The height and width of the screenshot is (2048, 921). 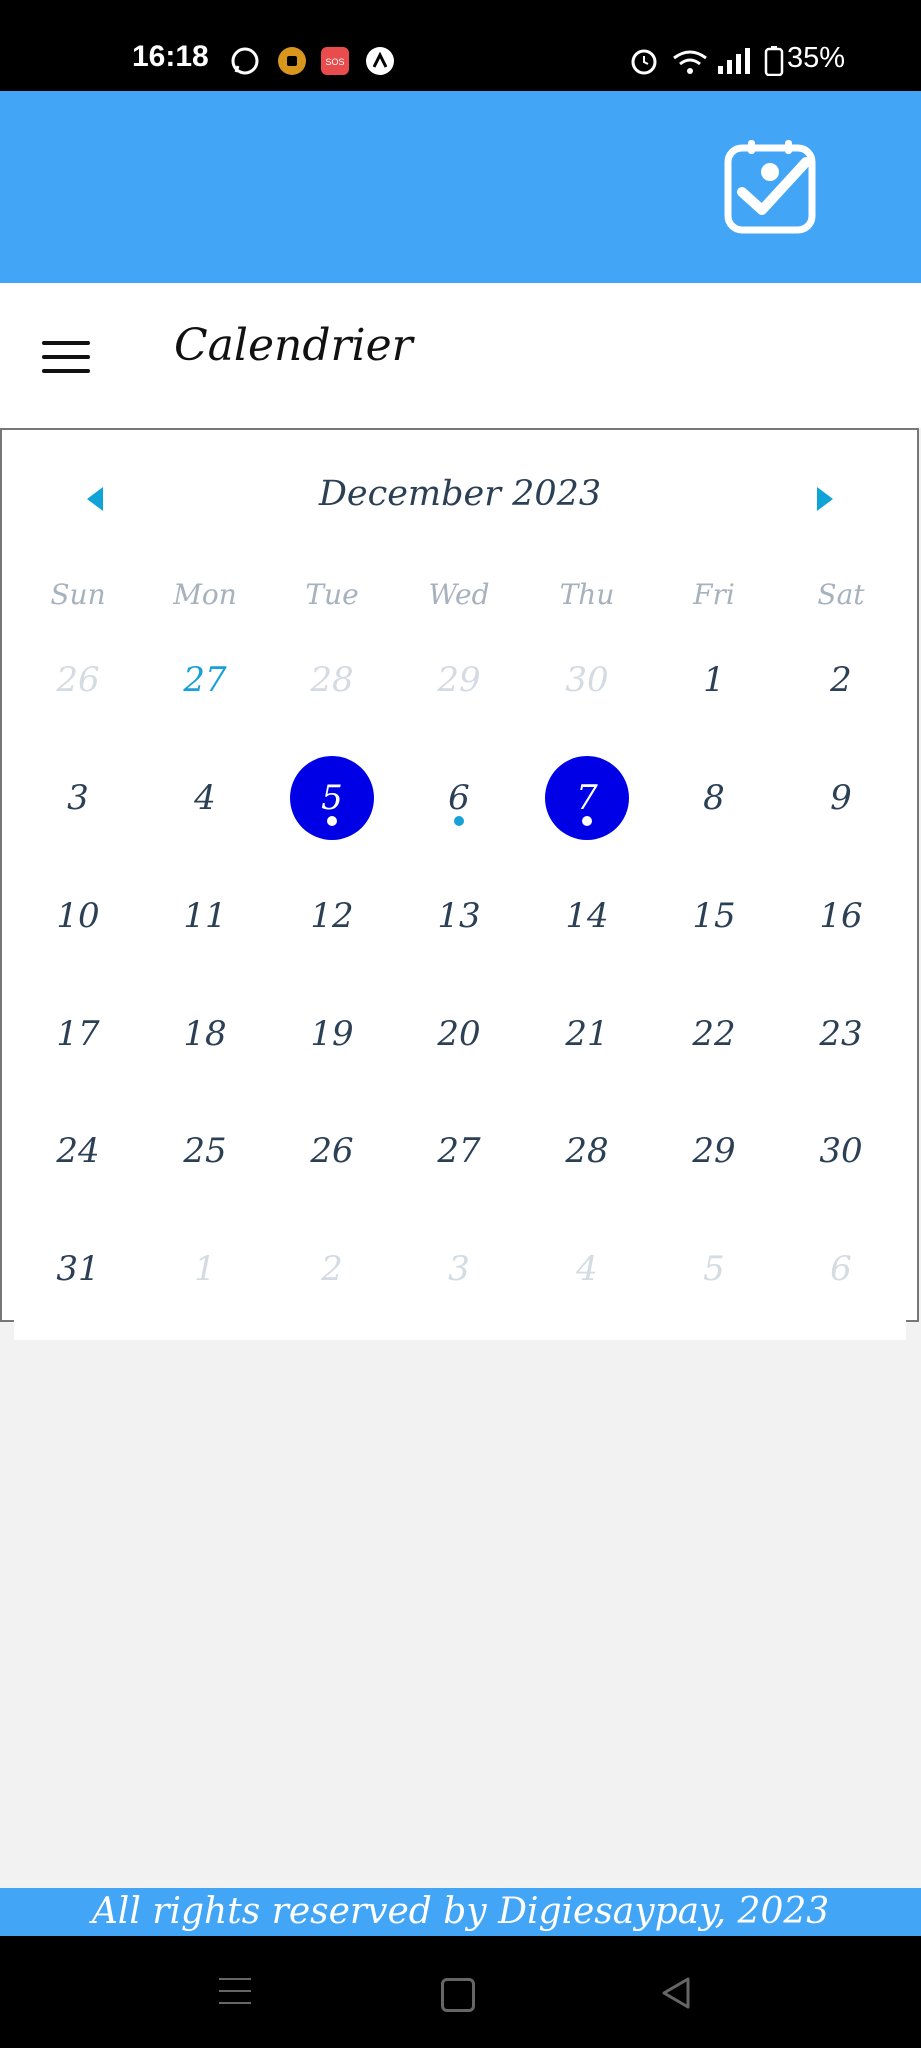 I want to click on calendar-day: 29, so click(x=714, y=1151).